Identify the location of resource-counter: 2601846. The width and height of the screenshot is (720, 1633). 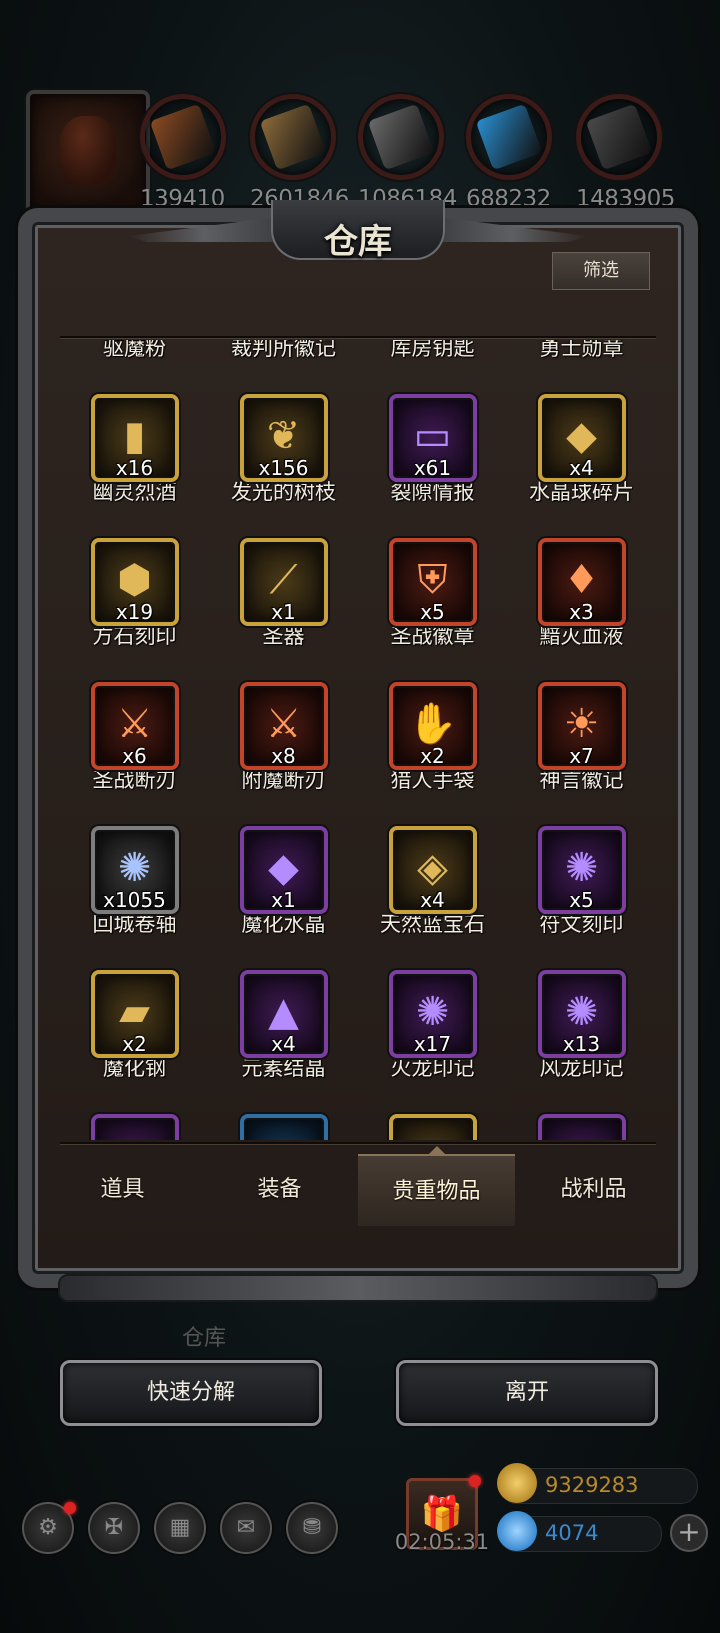
(299, 153).